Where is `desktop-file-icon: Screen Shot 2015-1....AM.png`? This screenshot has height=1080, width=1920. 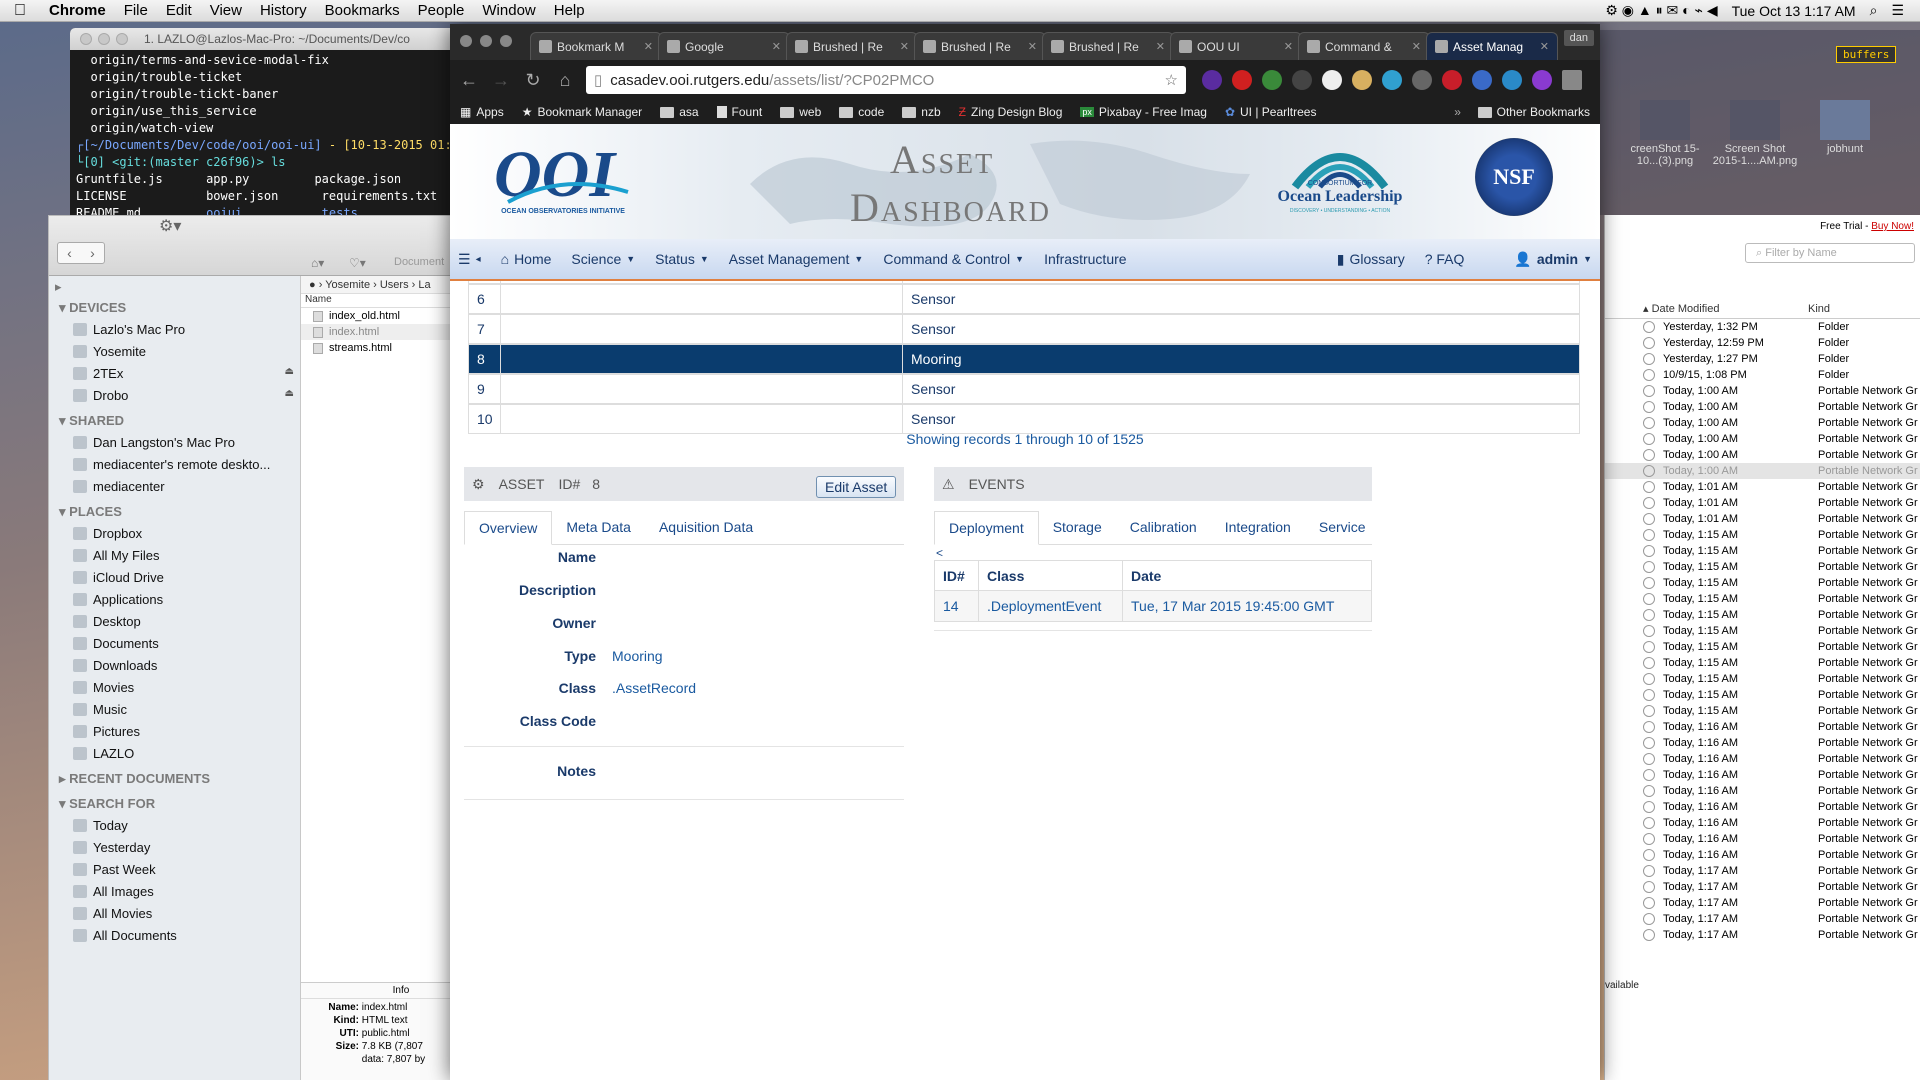 desktop-file-icon: Screen Shot 2015-1....AM.png is located at coordinates (1755, 133).